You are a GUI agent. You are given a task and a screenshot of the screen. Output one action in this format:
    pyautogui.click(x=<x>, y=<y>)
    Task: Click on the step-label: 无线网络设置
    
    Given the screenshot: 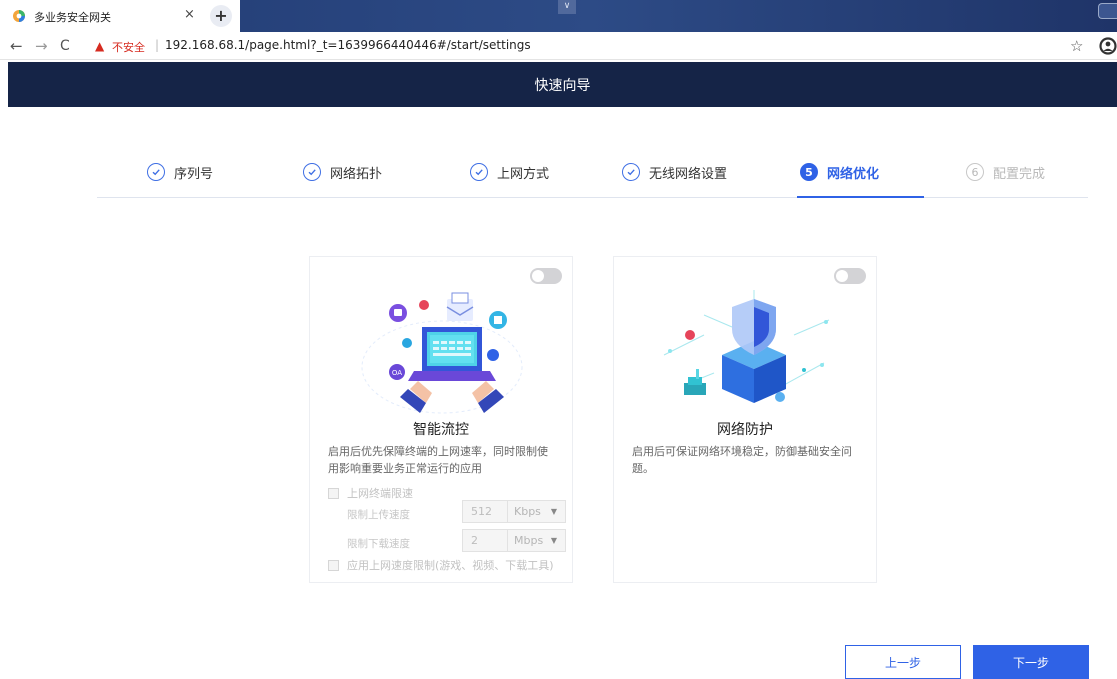 What is the action you would take?
    pyautogui.click(x=688, y=174)
    